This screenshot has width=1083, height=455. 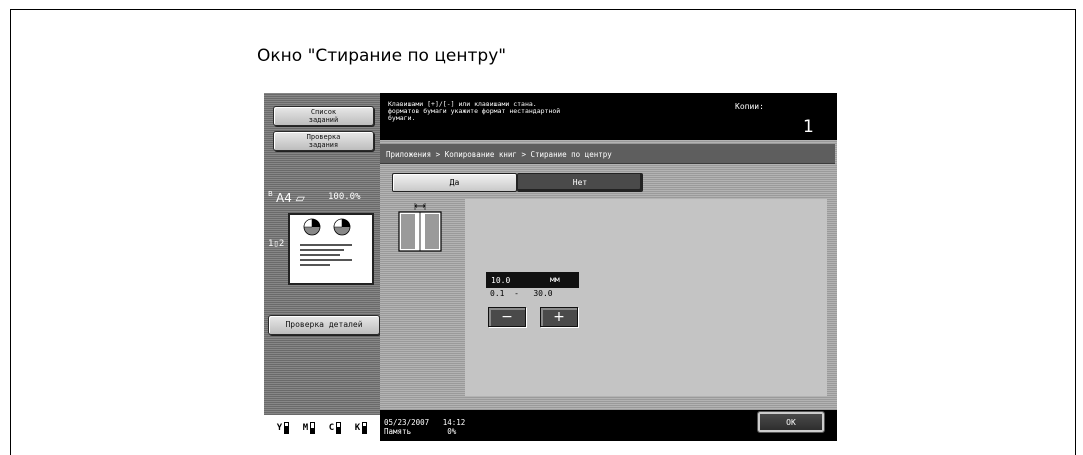 I want to click on value-range: 0.1 - 30.0, so click(x=521, y=293).